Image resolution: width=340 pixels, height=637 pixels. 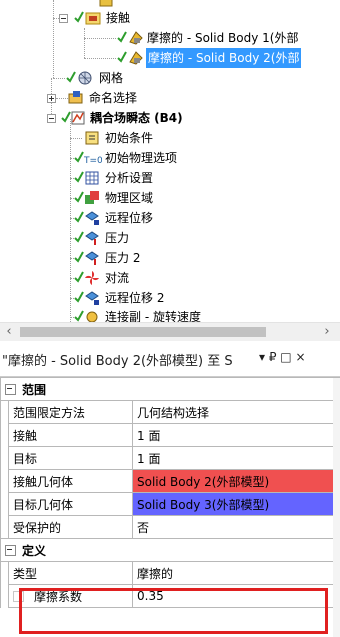 I want to click on tree-item-pressure-2: 压力 2, so click(x=200, y=258).